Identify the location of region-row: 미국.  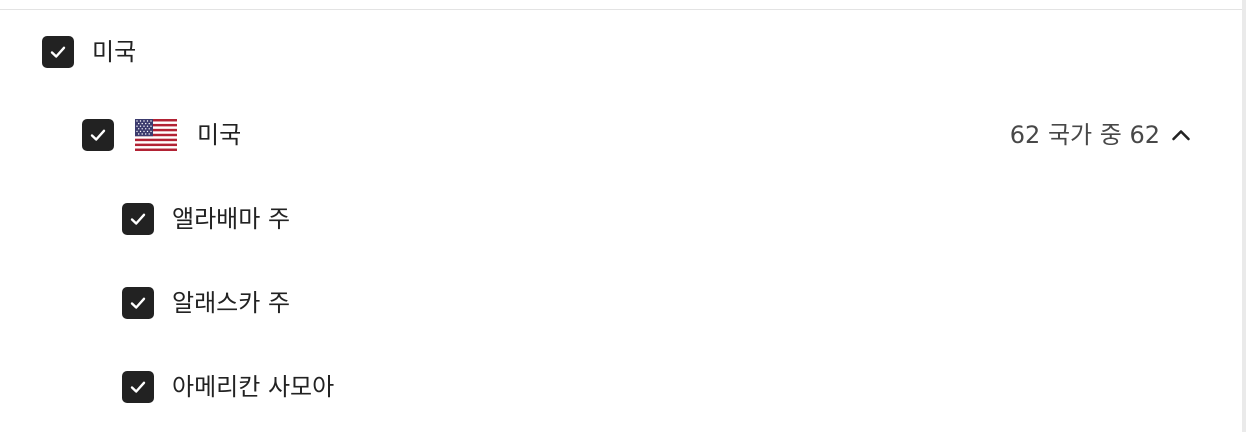
(89, 52).